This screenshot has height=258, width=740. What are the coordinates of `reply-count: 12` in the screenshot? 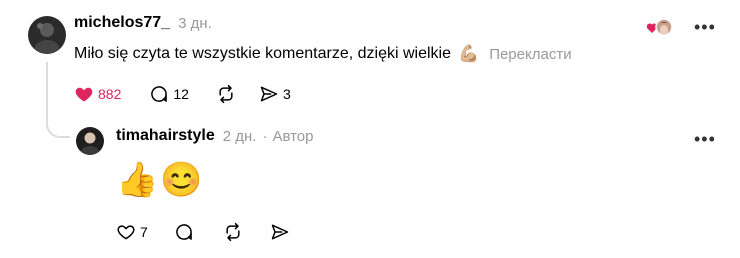 It's located at (181, 94).